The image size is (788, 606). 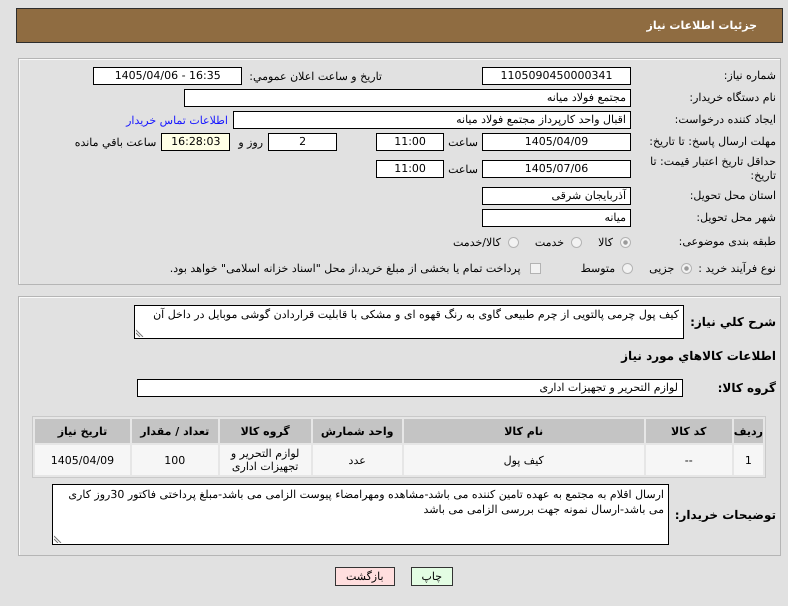 I want to click on checkbox, so click(x=535, y=268).